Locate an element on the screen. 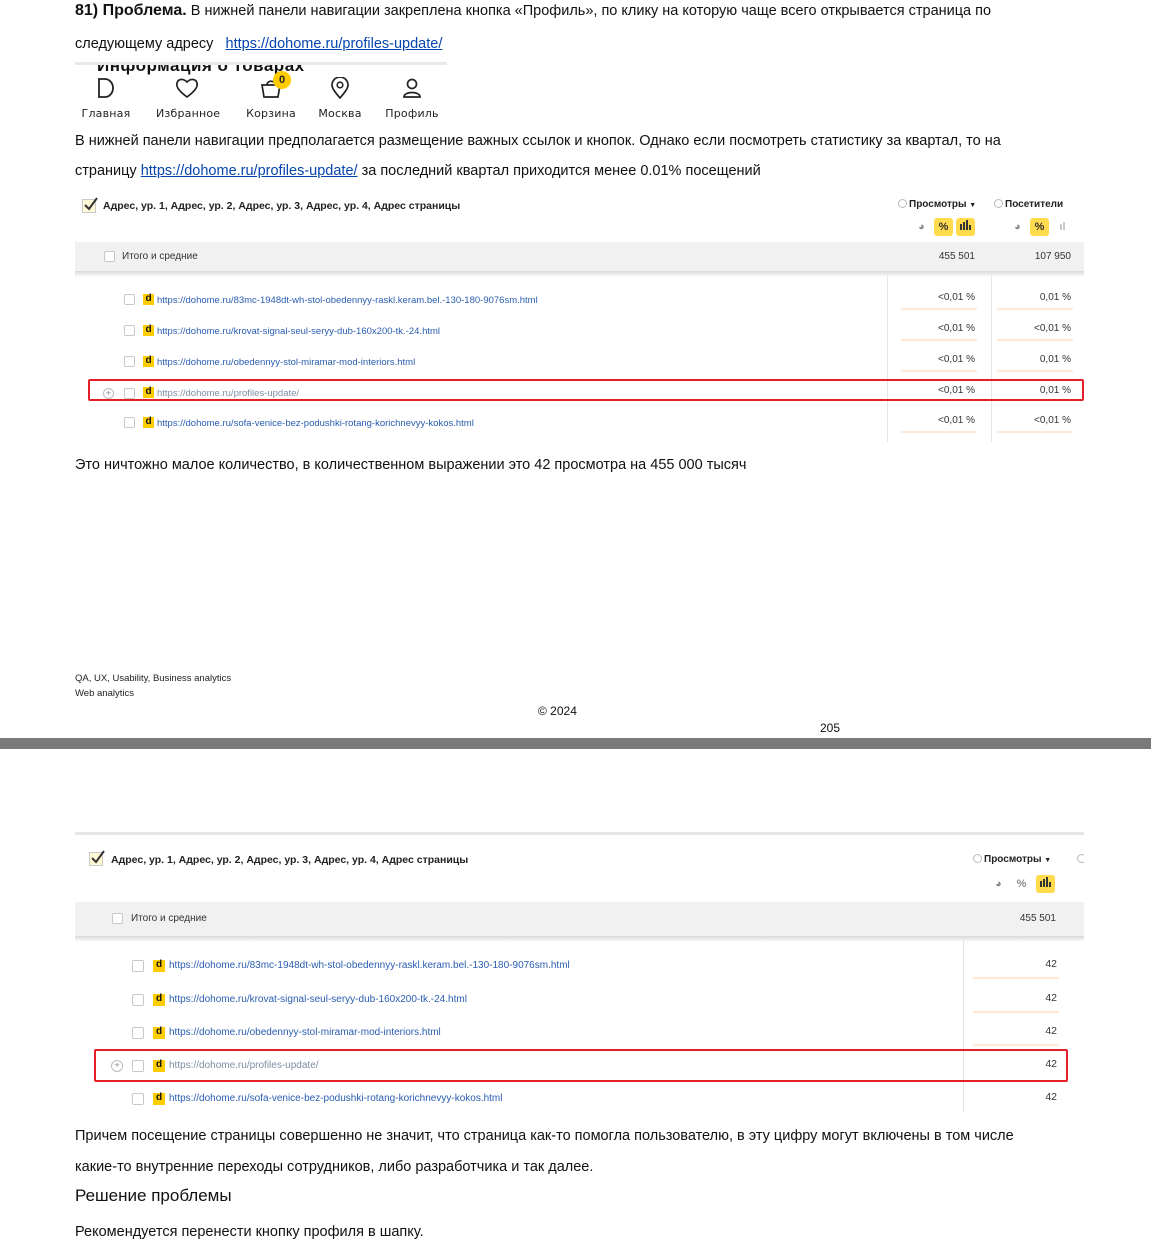 Image resolution: width=1151 pixels, height=1243 pixels. nav-item-cart: 0 Корзина is located at coordinates (271, 95).